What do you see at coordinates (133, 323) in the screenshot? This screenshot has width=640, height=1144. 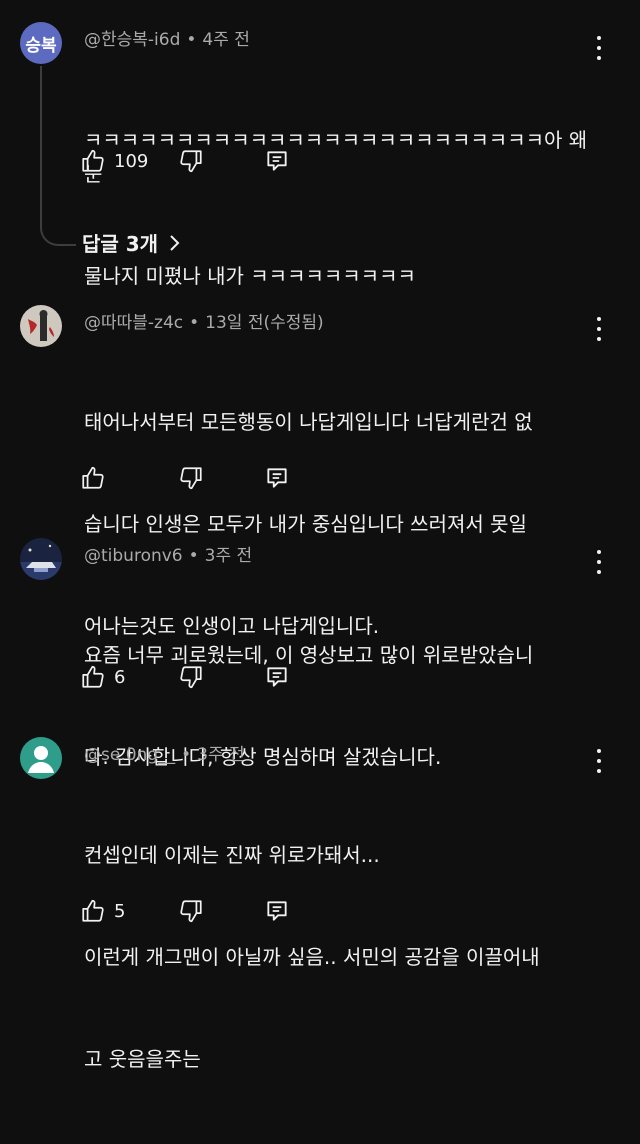 I see `comment-author: @따따블-z4c` at bounding box center [133, 323].